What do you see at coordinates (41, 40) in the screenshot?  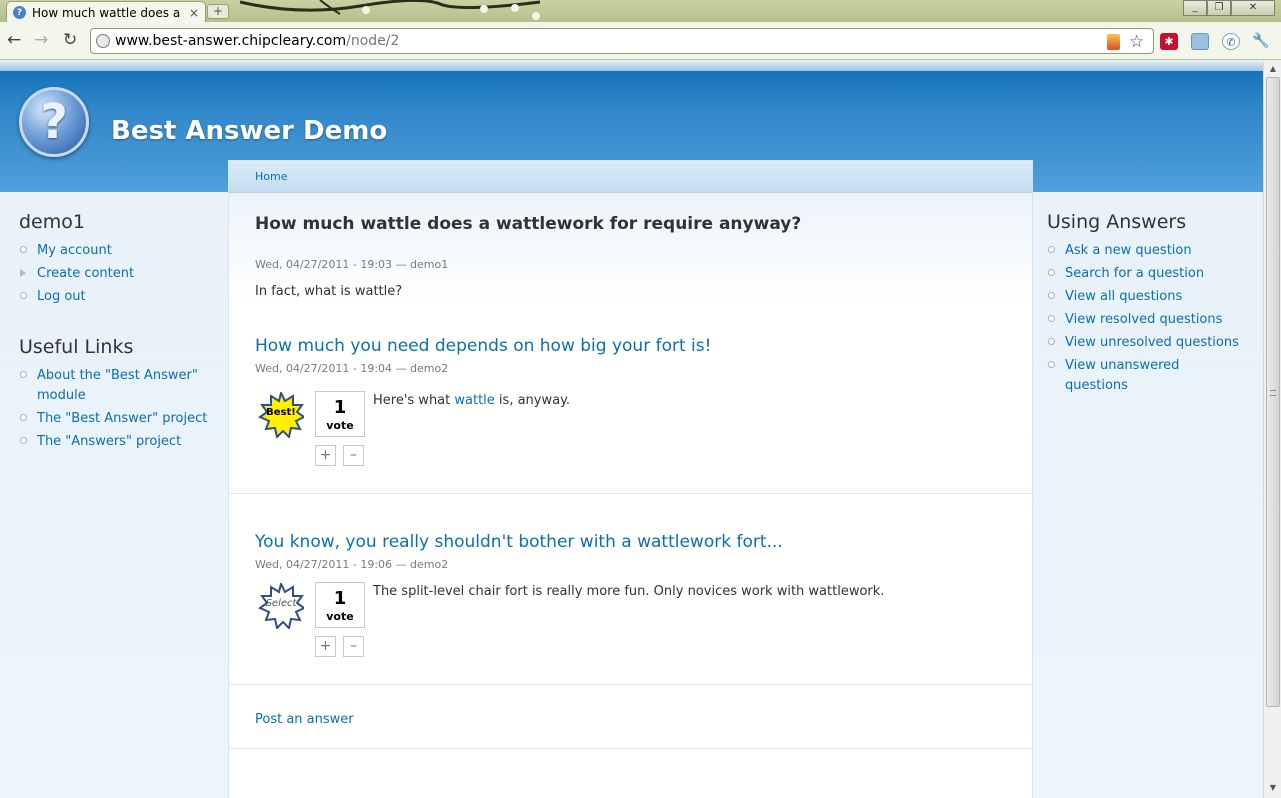 I see `forward-button: →` at bounding box center [41, 40].